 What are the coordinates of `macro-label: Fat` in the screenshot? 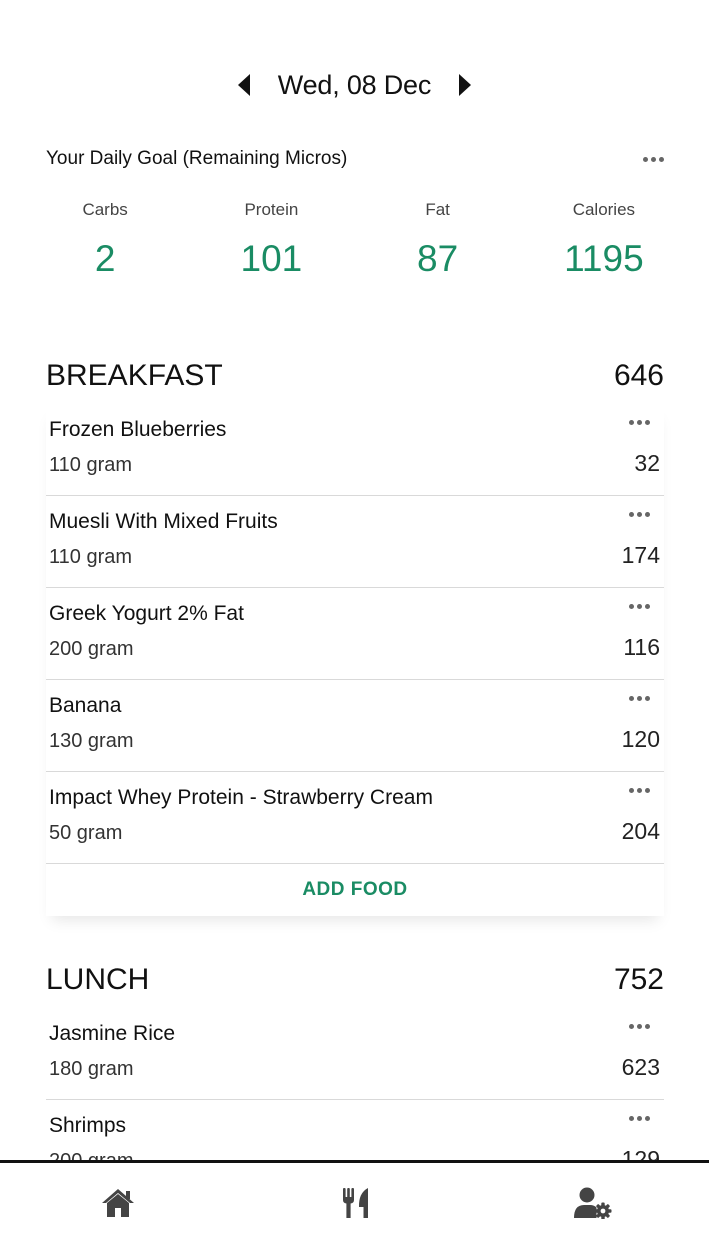 It's located at (437, 209).